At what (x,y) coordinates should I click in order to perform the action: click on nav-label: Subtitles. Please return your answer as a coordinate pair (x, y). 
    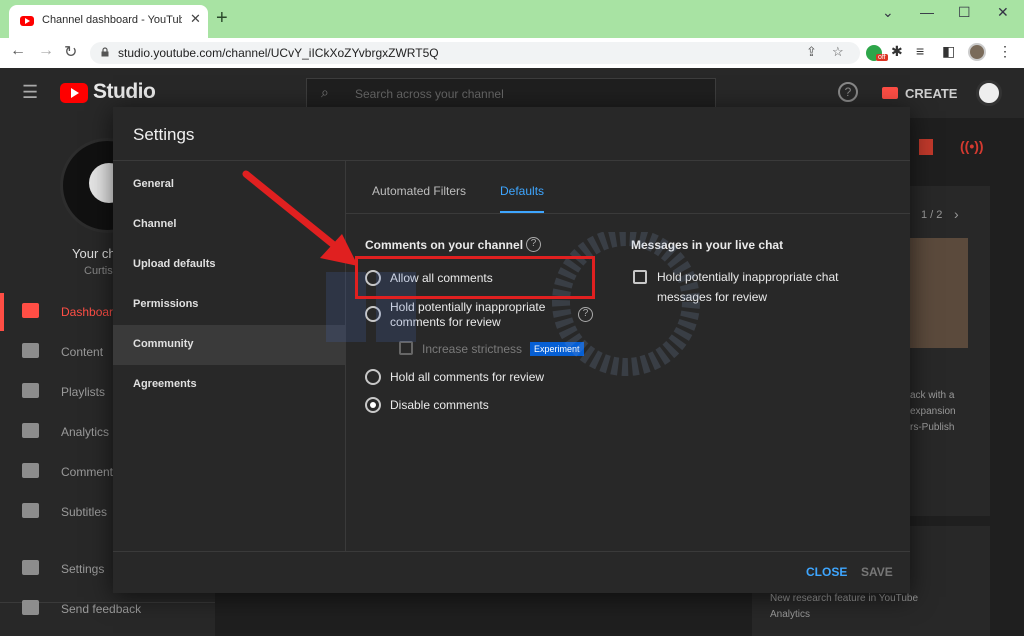
    Looking at the image, I should click on (84, 512).